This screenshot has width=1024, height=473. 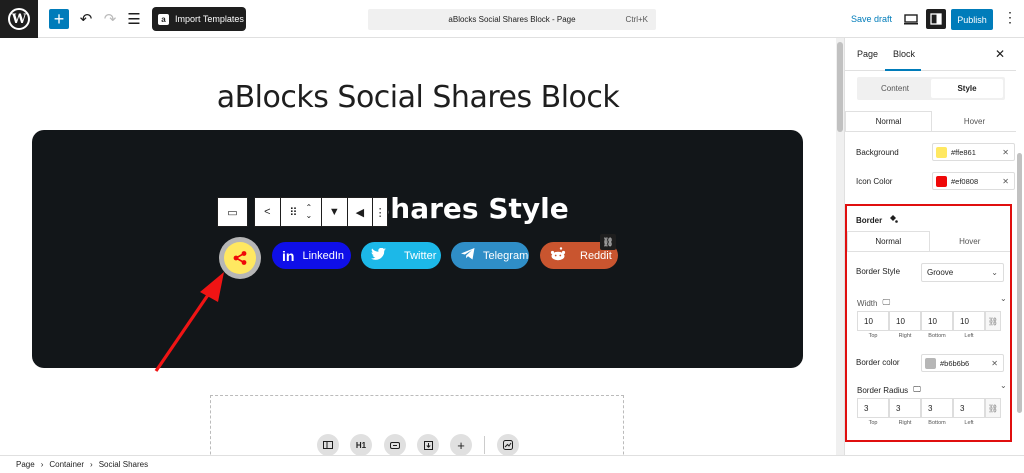 I want to click on border-radius-top: 3, so click(x=873, y=408).